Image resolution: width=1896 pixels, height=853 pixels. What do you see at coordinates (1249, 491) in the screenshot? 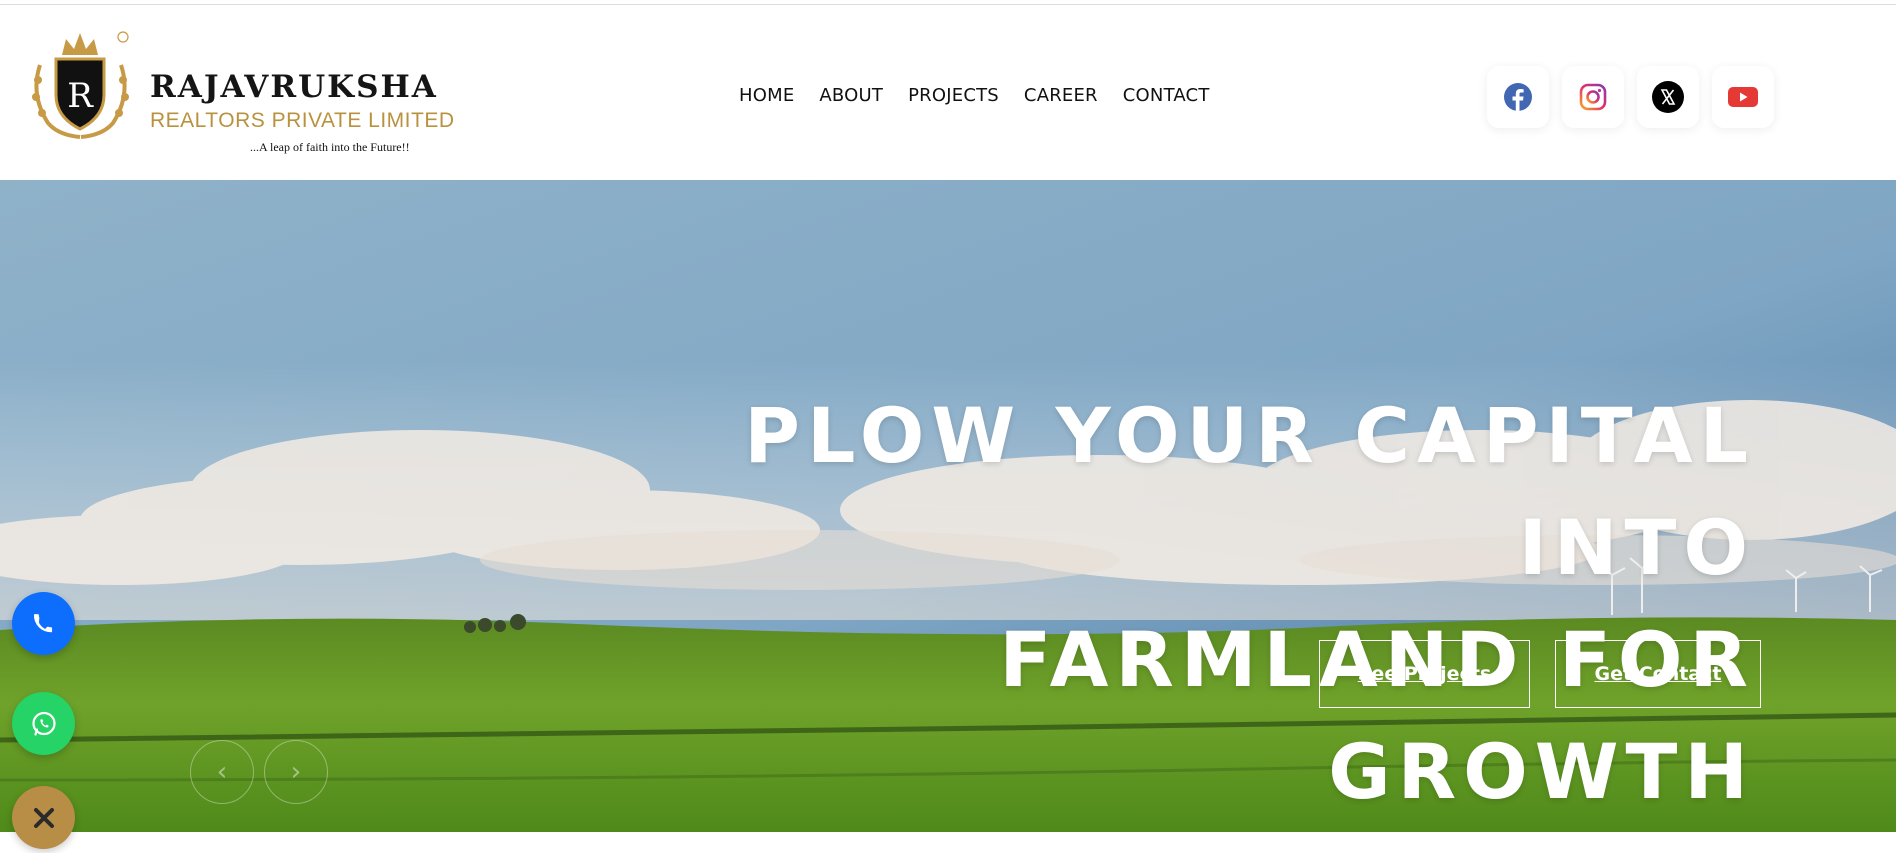
I see `hero-headline-line1: PLOW YOUR CAPITAL INTO` at bounding box center [1249, 491].